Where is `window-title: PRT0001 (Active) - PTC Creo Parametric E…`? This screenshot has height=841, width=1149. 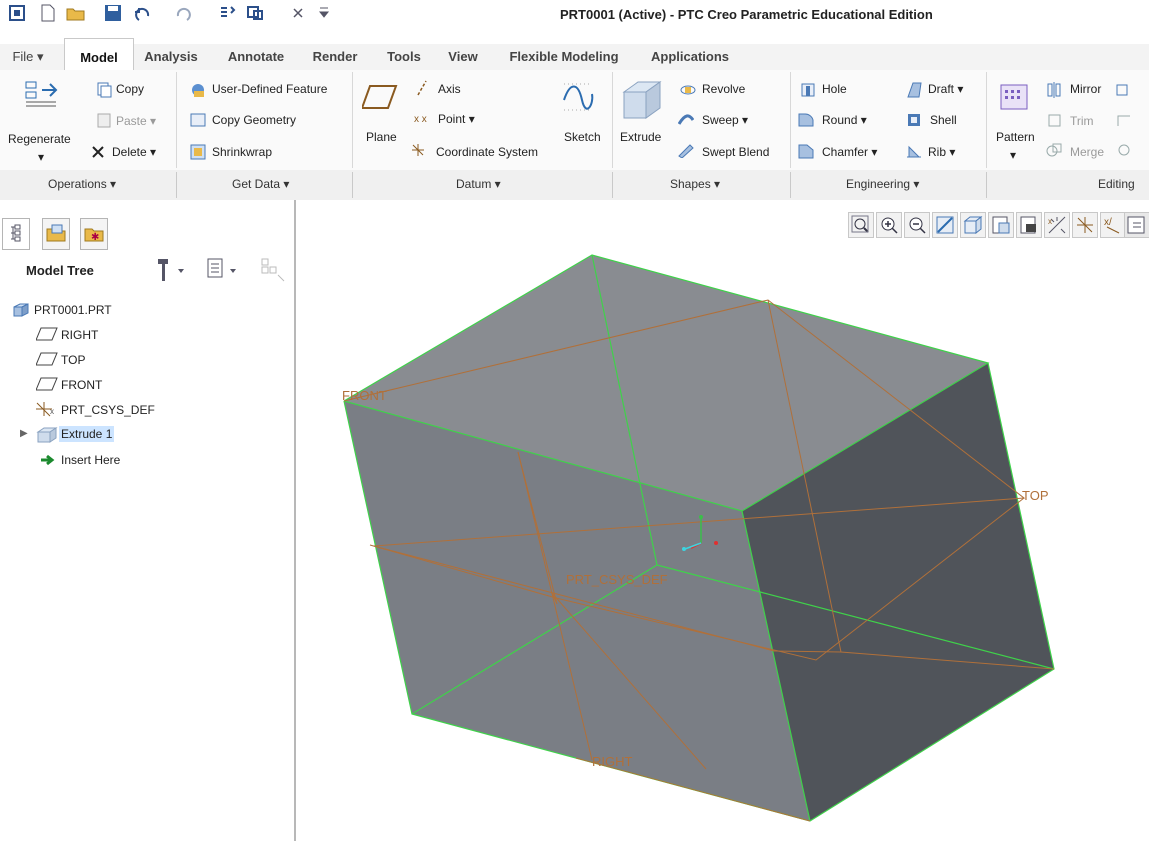 window-title: PRT0001 (Active) - PTC Creo Parametric E… is located at coordinates (746, 14).